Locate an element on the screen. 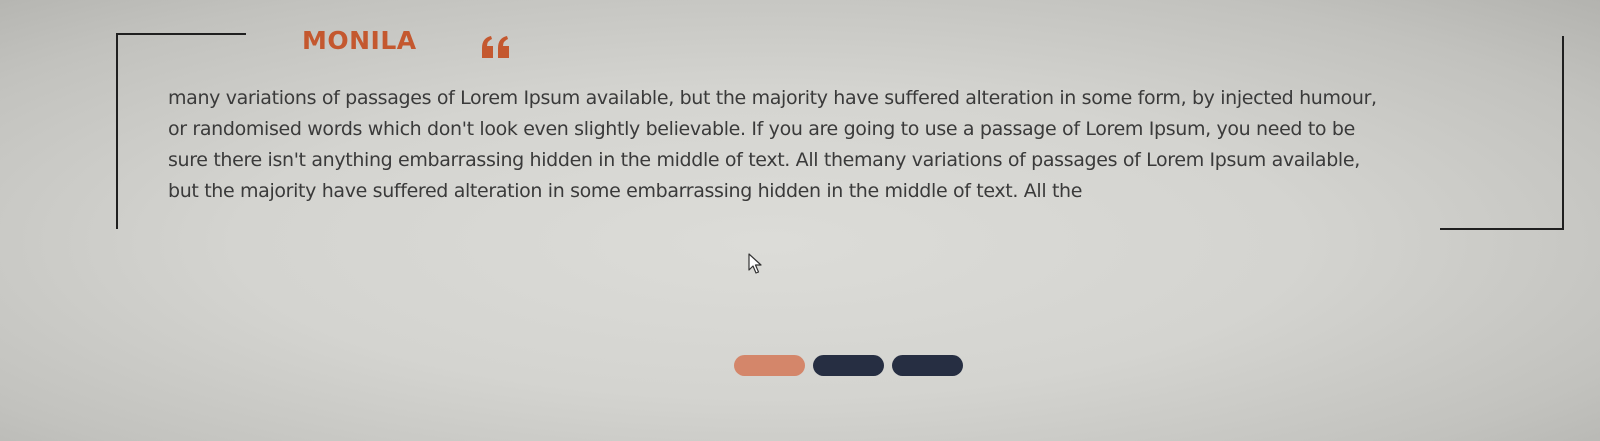  frame-left-line is located at coordinates (117, 131).